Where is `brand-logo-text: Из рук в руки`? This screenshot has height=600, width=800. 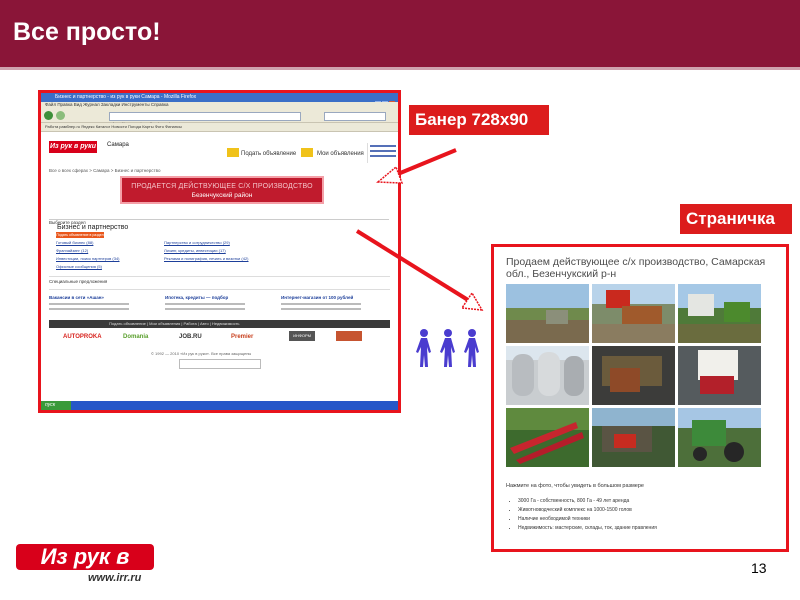 brand-logo-text: Из рук в руки is located at coordinates (85, 569).